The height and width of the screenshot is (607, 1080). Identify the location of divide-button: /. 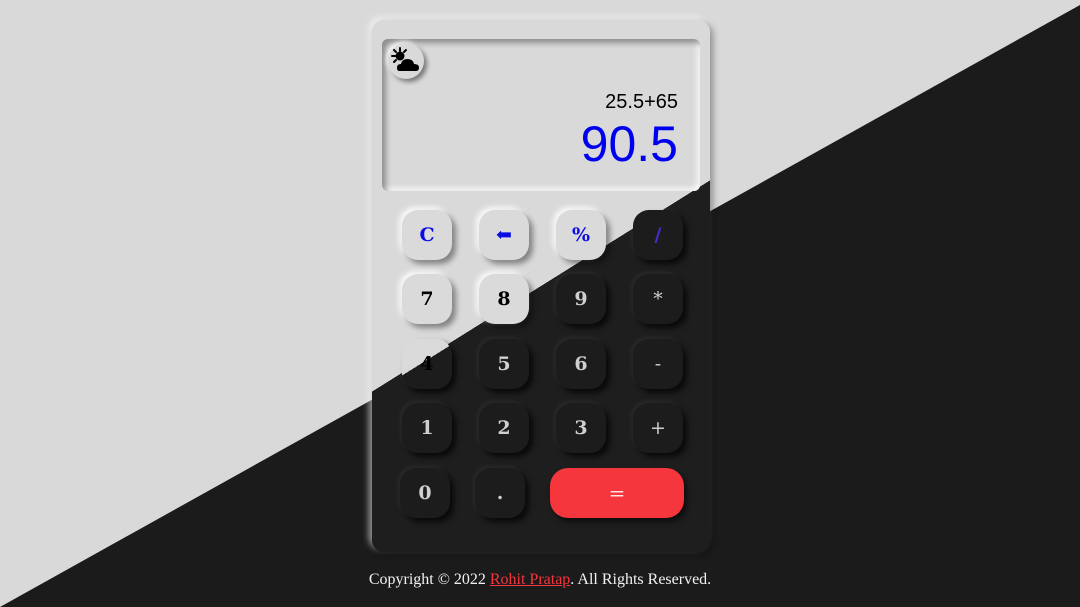
(658, 235).